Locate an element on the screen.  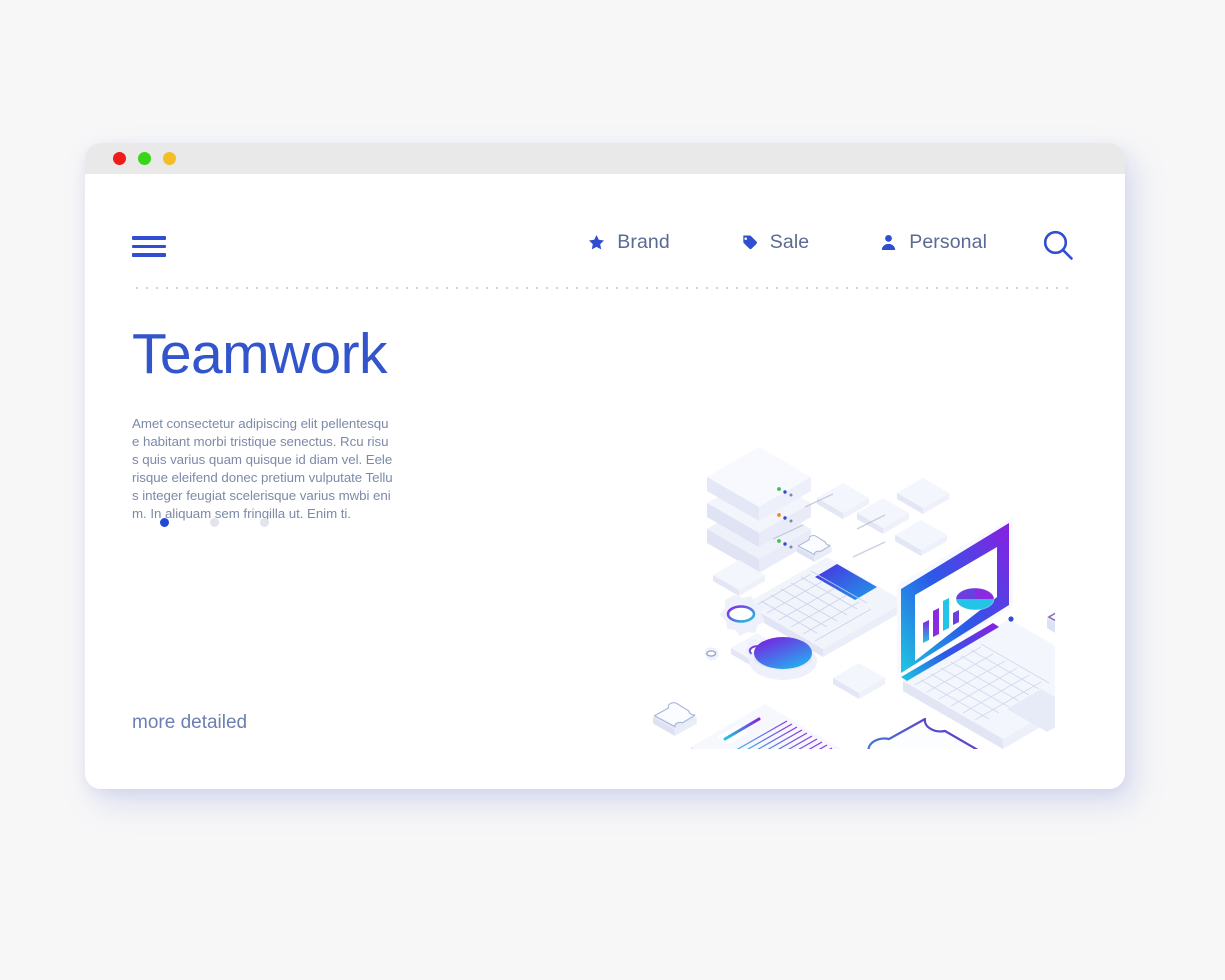
navigation-bar: Brand Sale Personal is located at coordinates (605, 231).